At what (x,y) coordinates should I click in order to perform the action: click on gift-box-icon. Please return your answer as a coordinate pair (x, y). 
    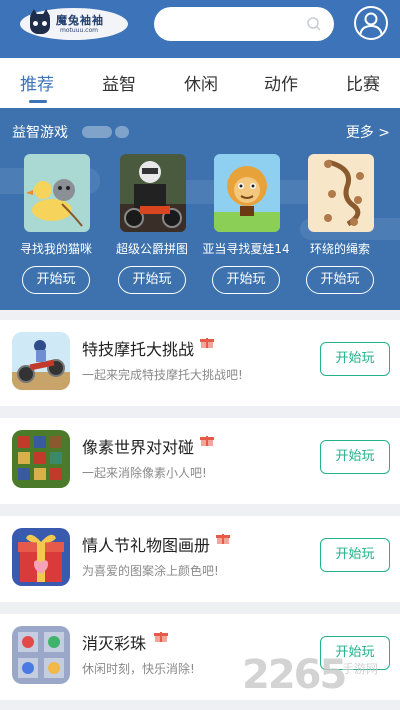
    Looking at the image, I should click on (41, 557).